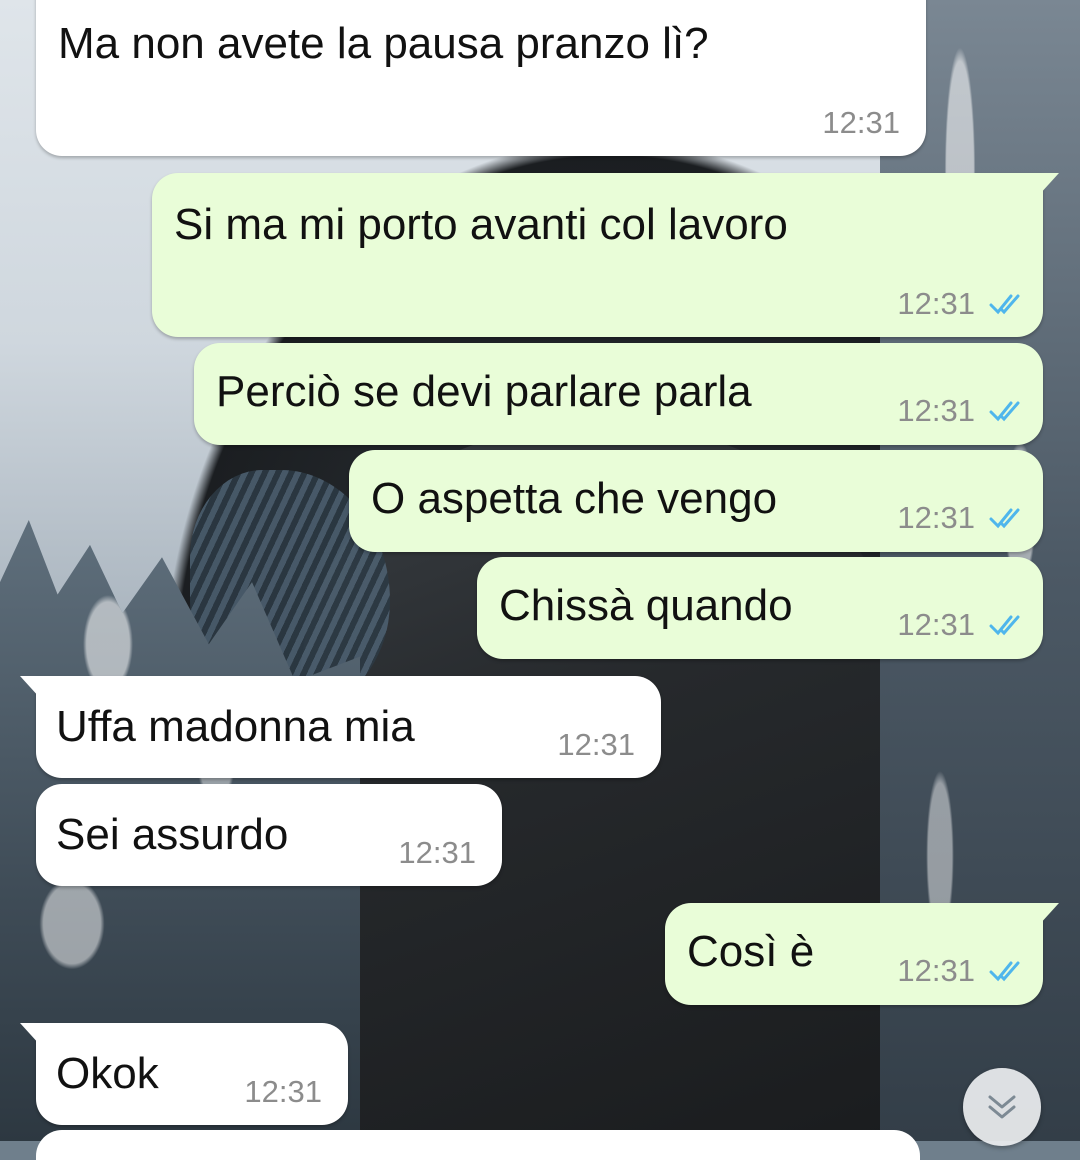 The height and width of the screenshot is (1160, 1080). What do you see at coordinates (383, 43) in the screenshot?
I see `message-text: Ma non avete la pausa pranzo lì?` at bounding box center [383, 43].